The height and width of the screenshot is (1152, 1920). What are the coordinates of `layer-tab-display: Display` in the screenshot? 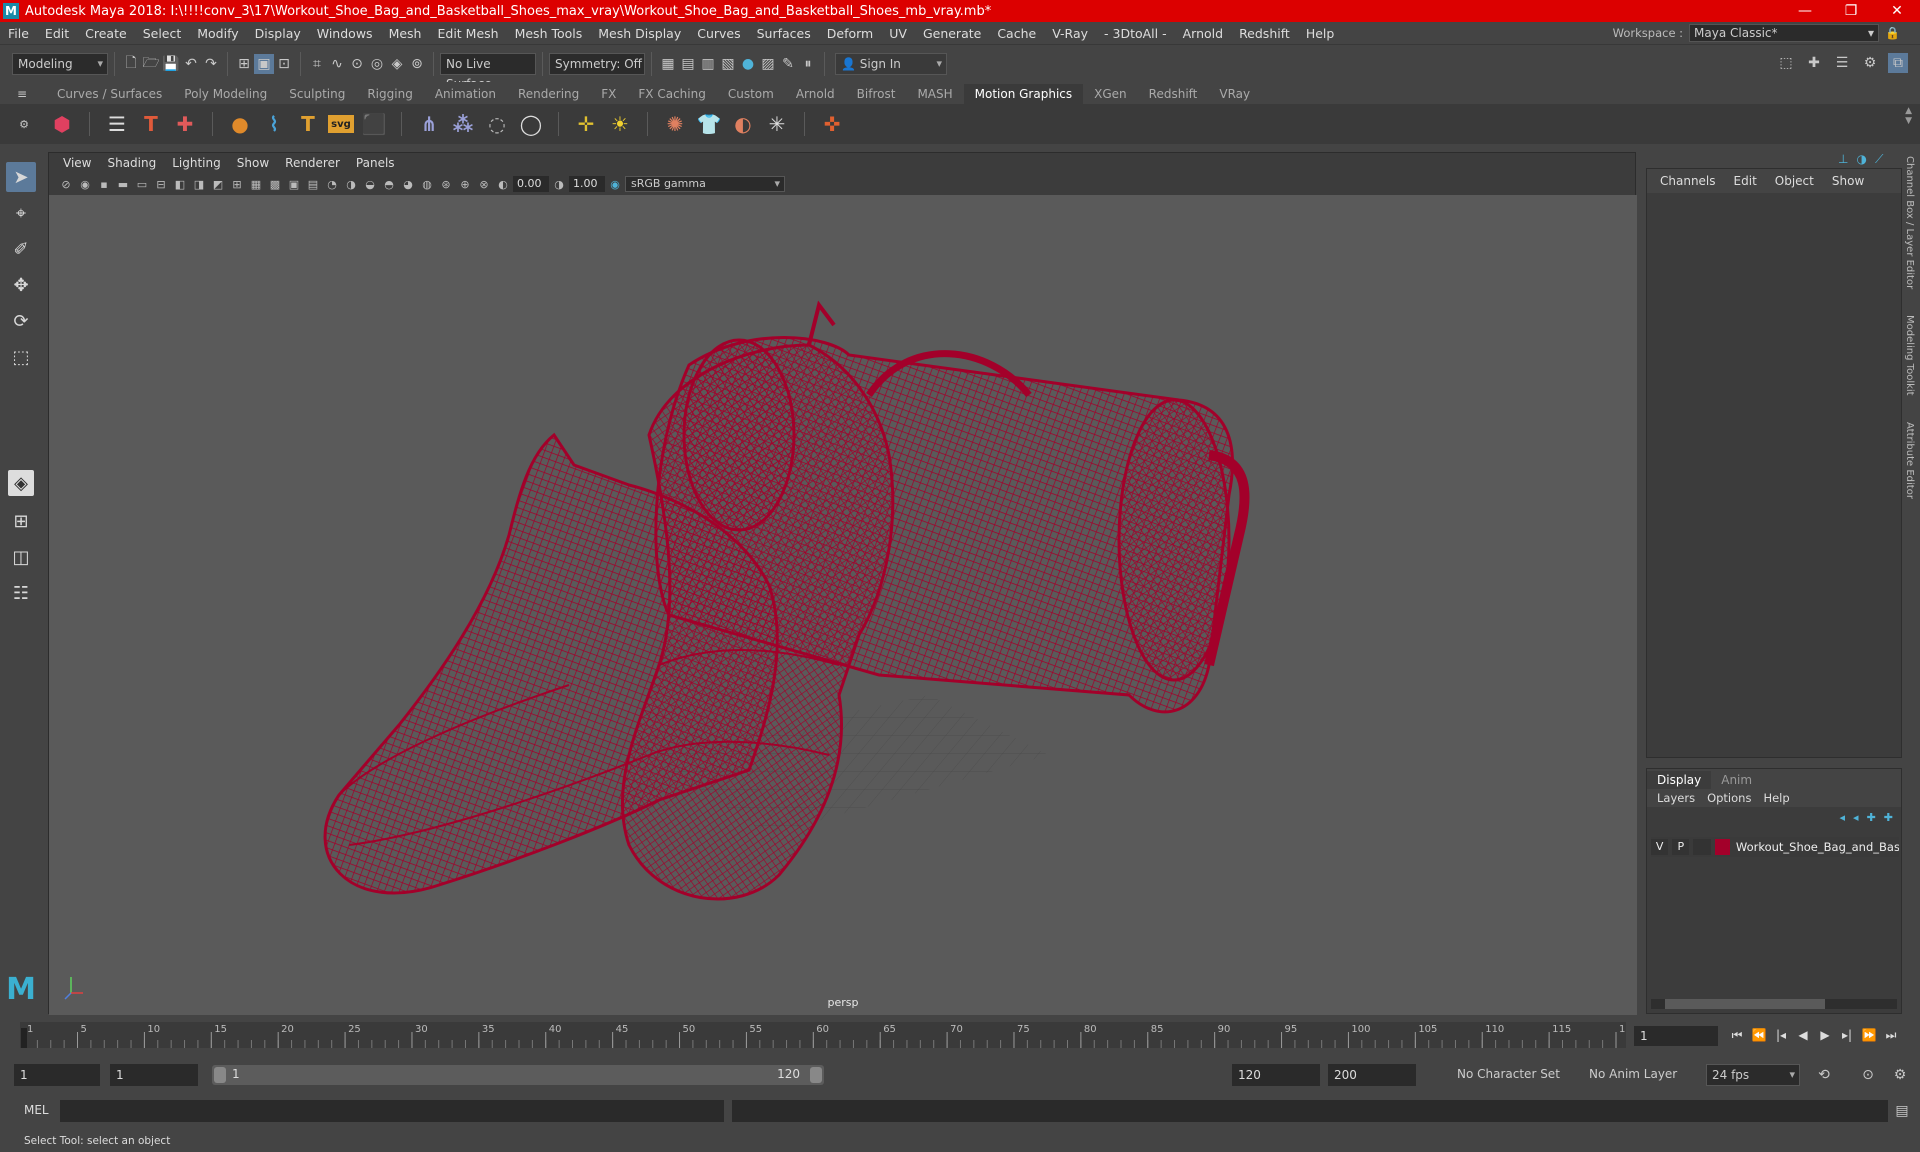 It's located at (1679, 780).